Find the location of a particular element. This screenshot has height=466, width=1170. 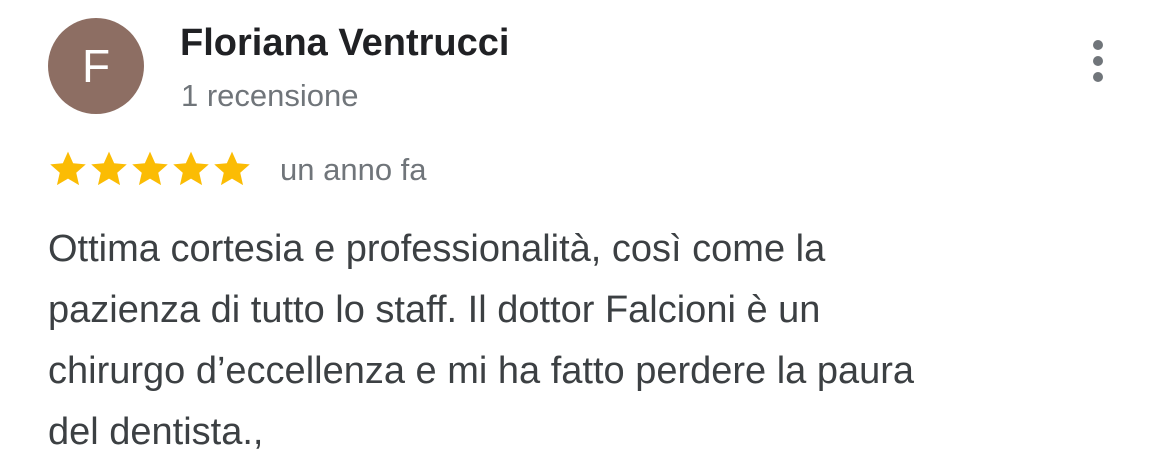

more-options-button is located at coordinates (1098, 61).